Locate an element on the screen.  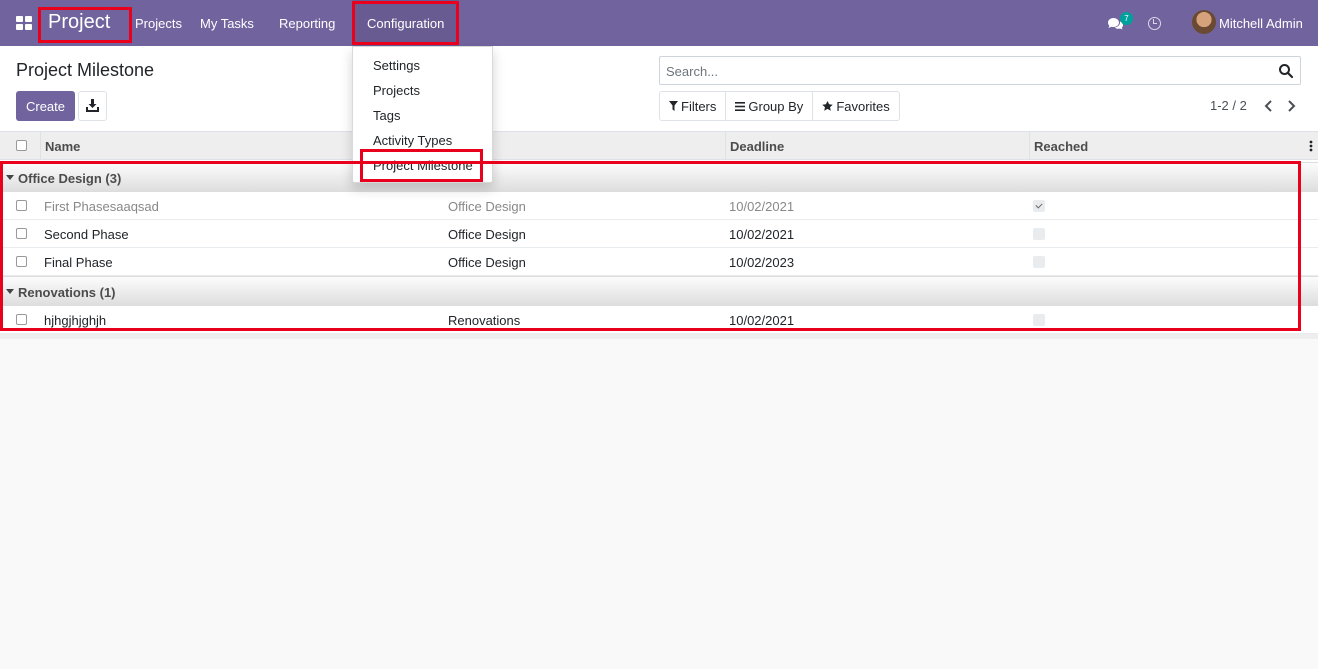
table-header: Name Deadline Reached is located at coordinates (659, 146).